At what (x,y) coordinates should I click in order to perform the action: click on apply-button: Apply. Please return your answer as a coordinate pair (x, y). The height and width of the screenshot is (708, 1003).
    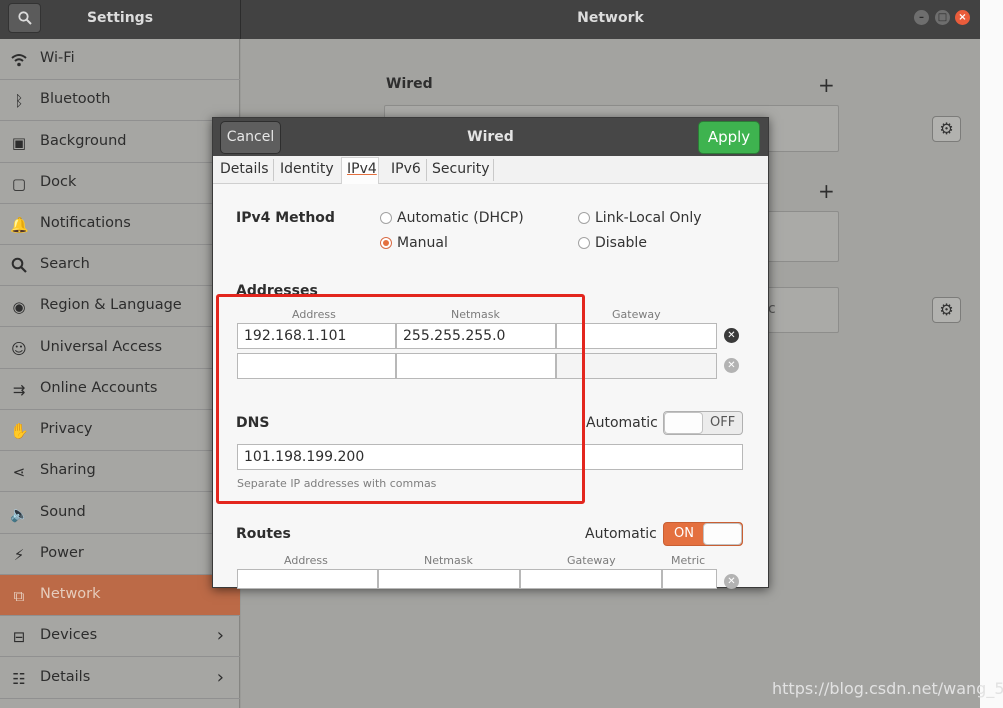
    Looking at the image, I should click on (729, 137).